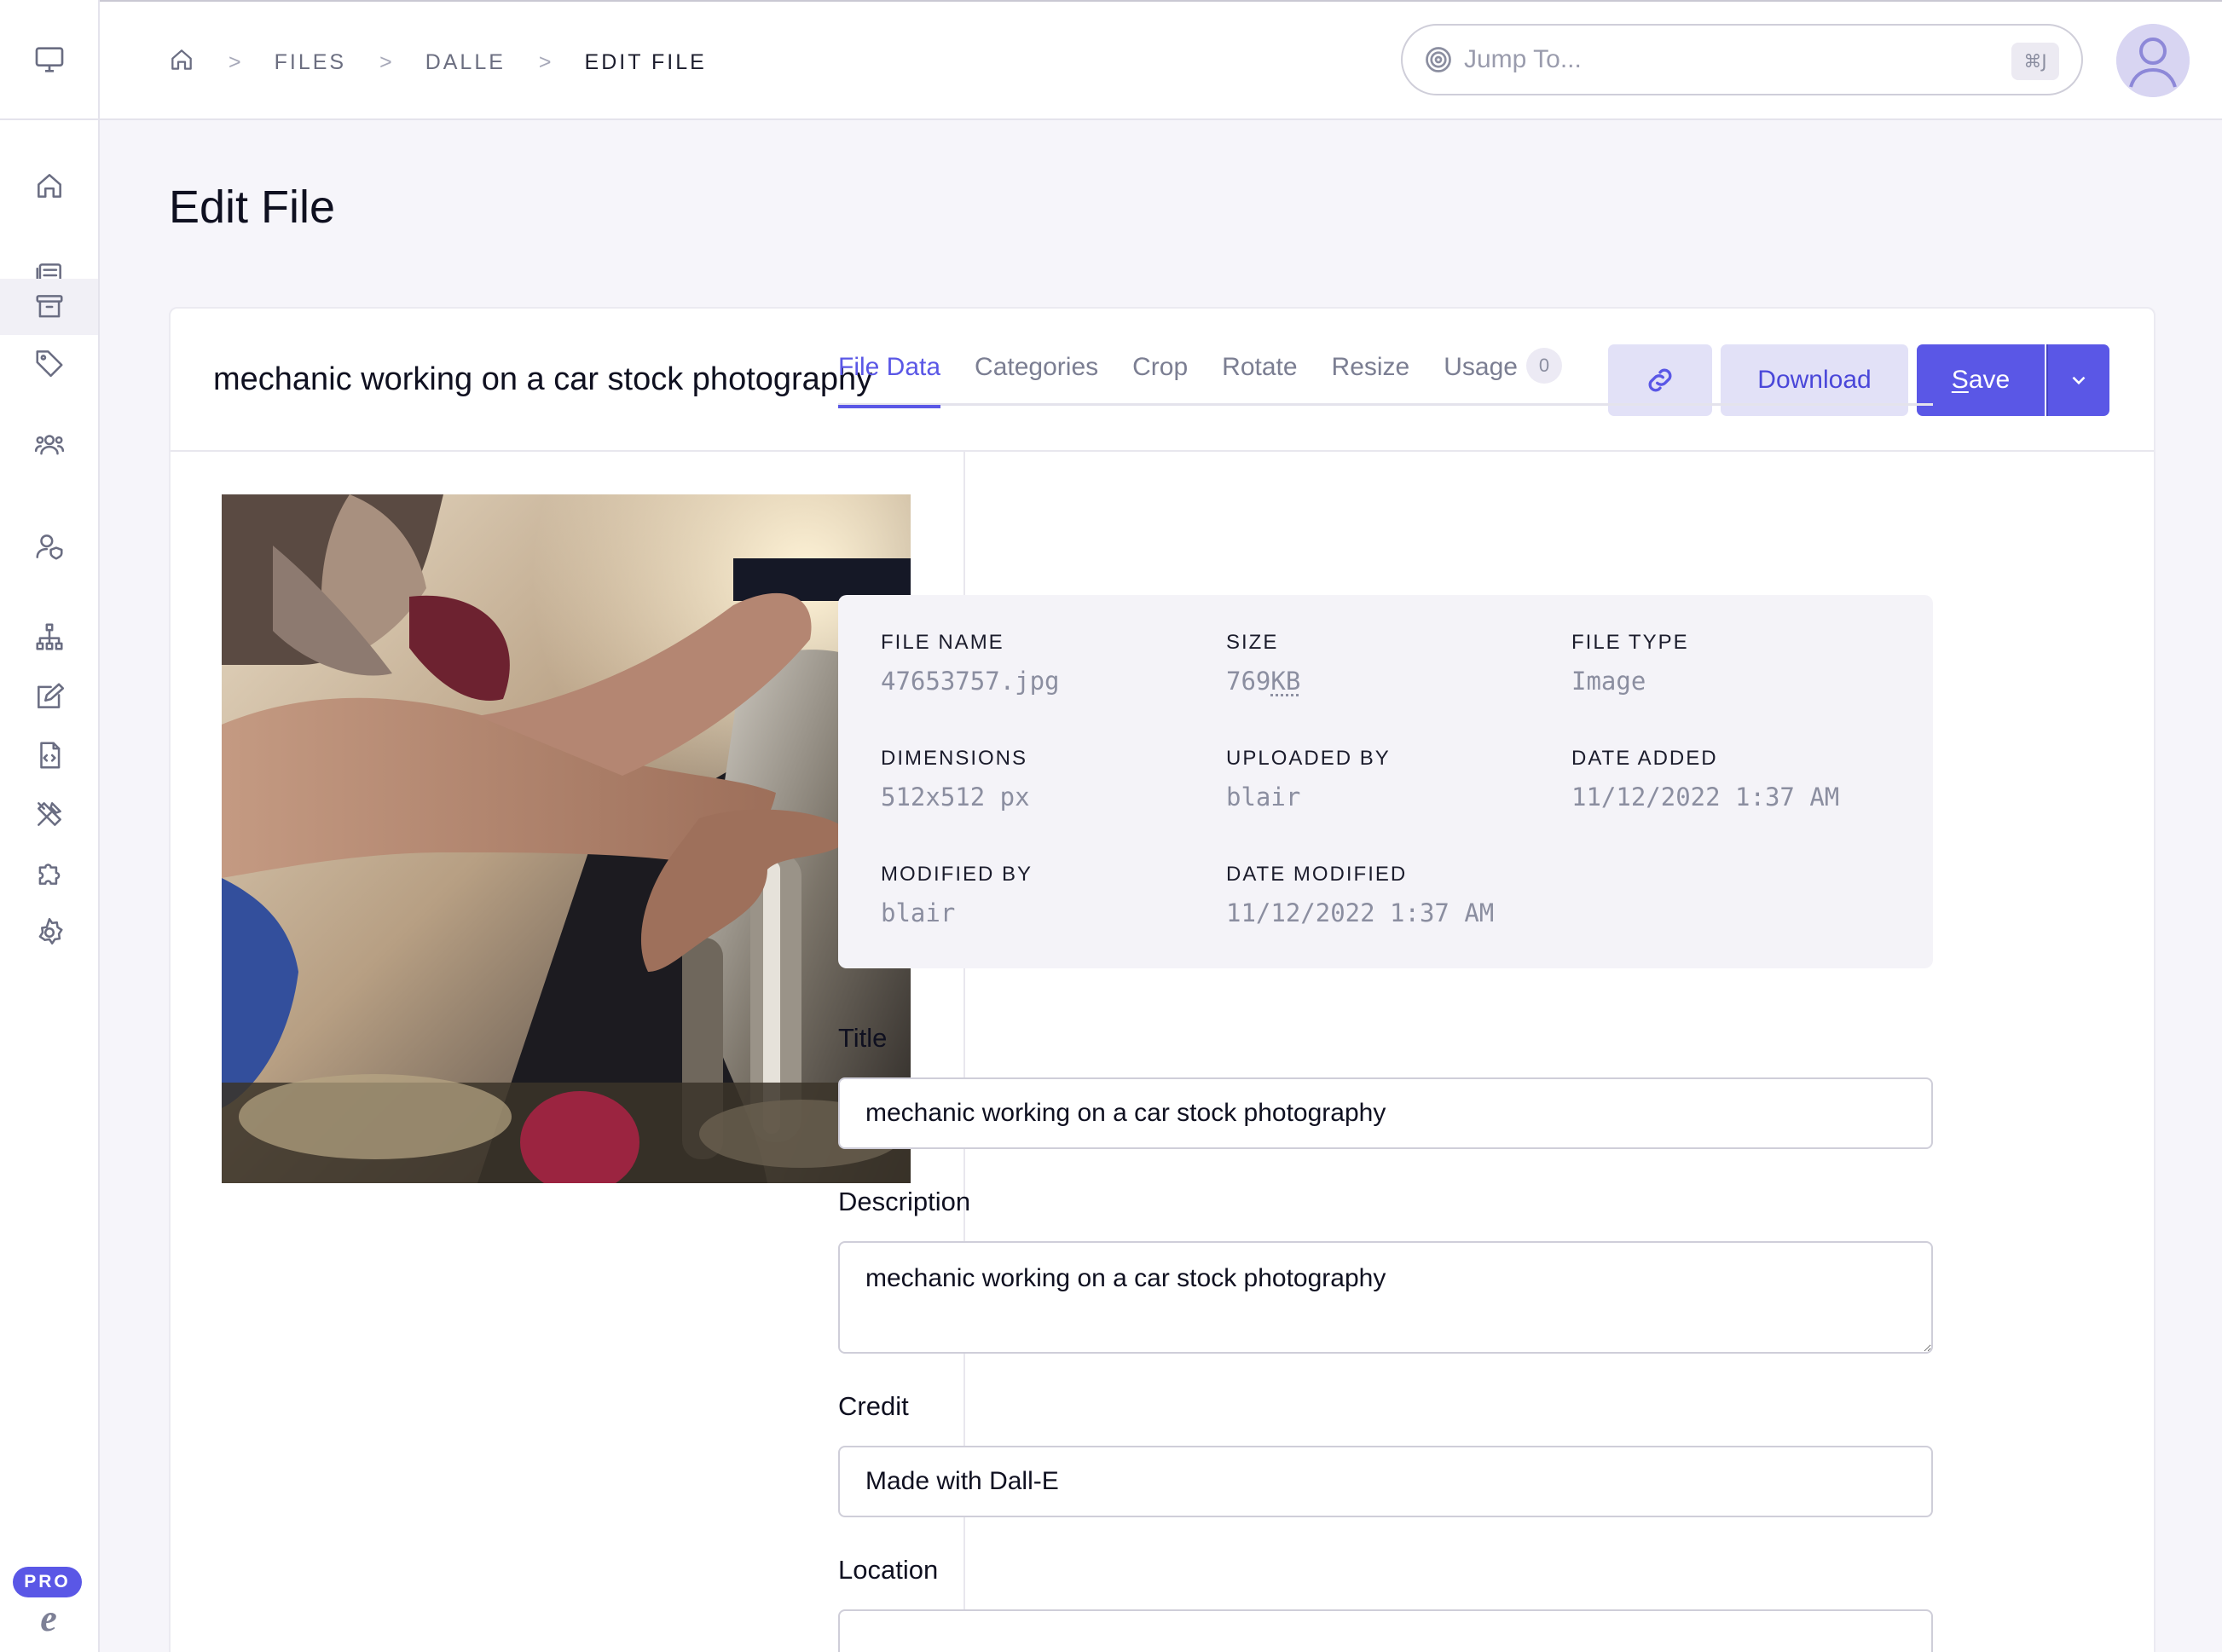 The width and height of the screenshot is (2222, 1652). Describe the element at coordinates (1259, 367) in the screenshot. I see `tab-label: Rotate` at that location.